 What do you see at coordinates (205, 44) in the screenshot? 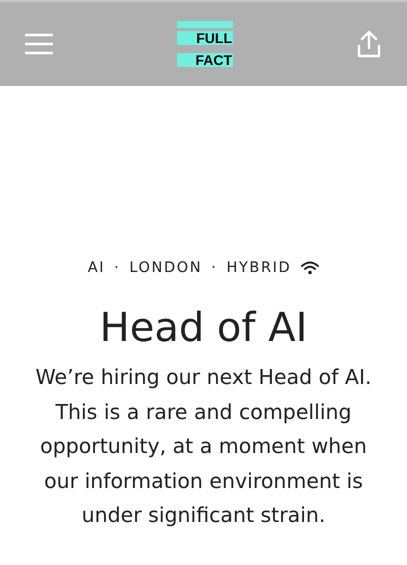
I see `logo: FULL FACT` at bounding box center [205, 44].